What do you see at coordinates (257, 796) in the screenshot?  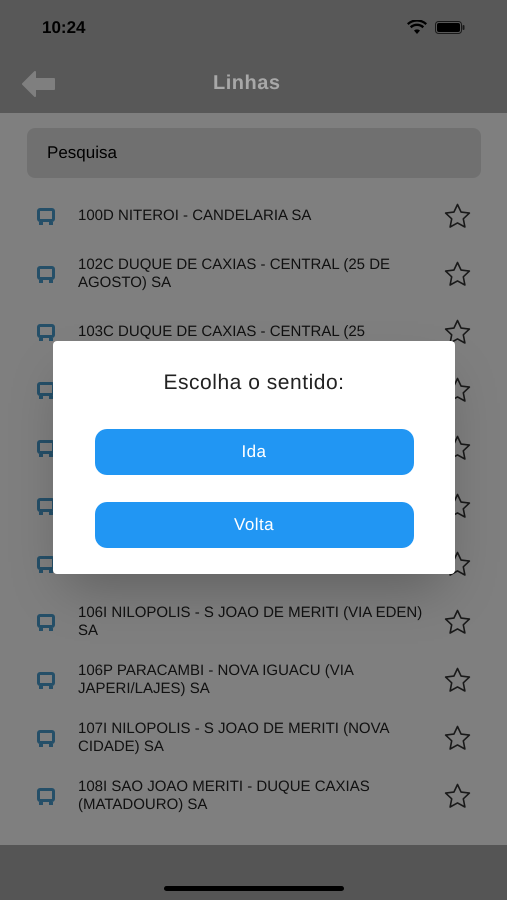 I see `line-name: 108I SAO JOAO MERITI - DUQUE CAXIAS (MATADOURO) SA` at bounding box center [257, 796].